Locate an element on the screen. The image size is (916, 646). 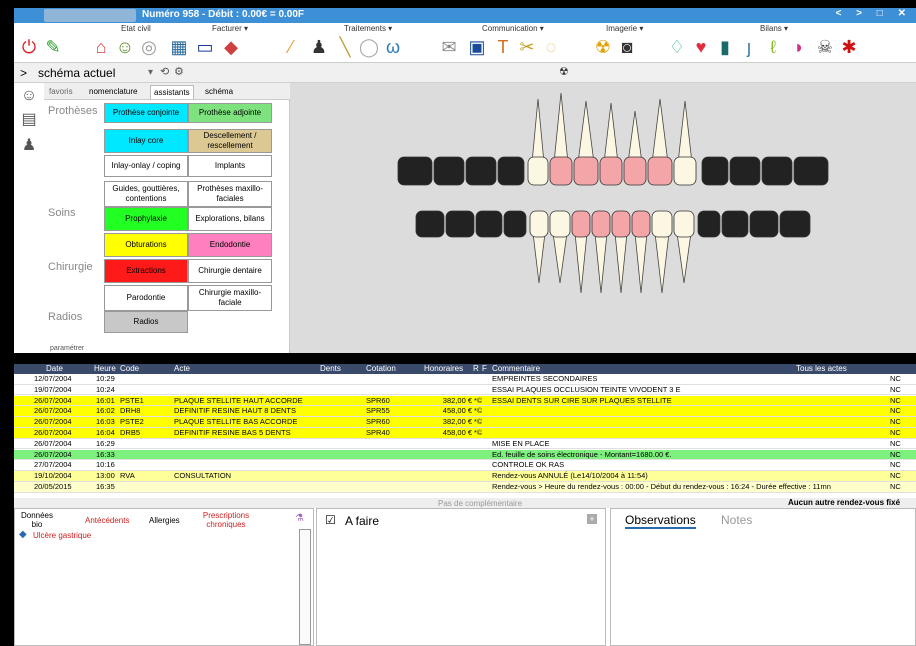
param-link: paramétrer is located at coordinates (67, 348).